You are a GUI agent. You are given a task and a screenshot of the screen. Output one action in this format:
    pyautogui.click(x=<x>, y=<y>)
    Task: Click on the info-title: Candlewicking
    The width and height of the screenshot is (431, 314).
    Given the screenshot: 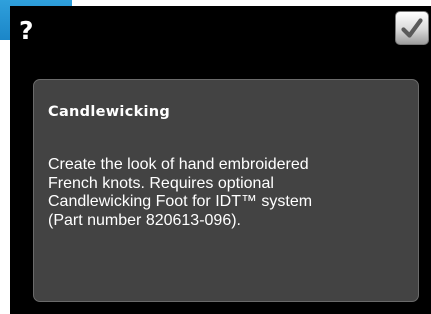 What is the action you would take?
    pyautogui.click(x=109, y=112)
    